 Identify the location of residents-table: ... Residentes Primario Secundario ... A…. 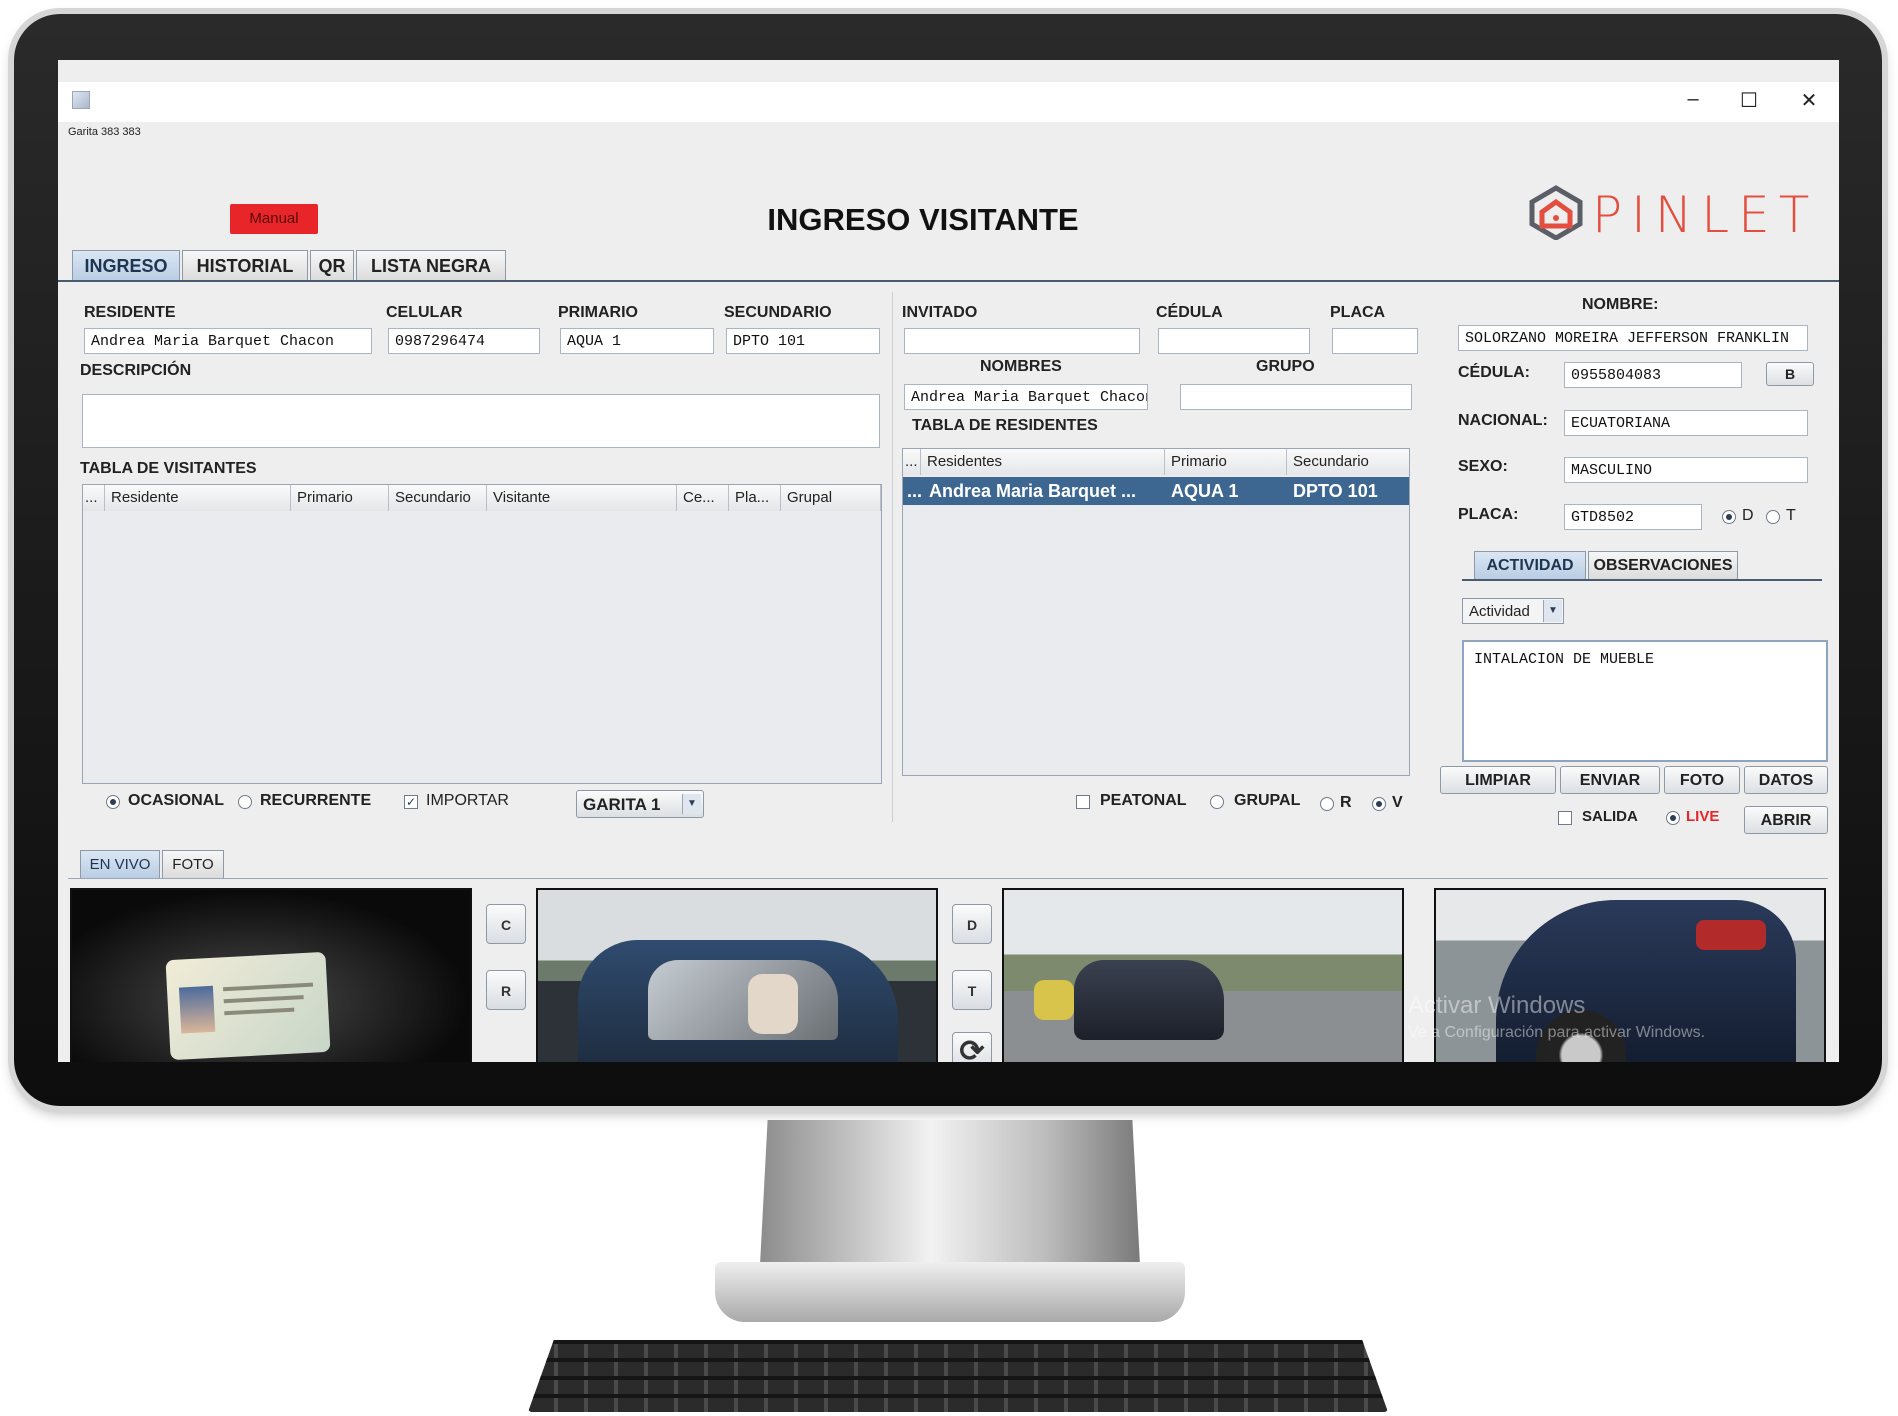
(1156, 612).